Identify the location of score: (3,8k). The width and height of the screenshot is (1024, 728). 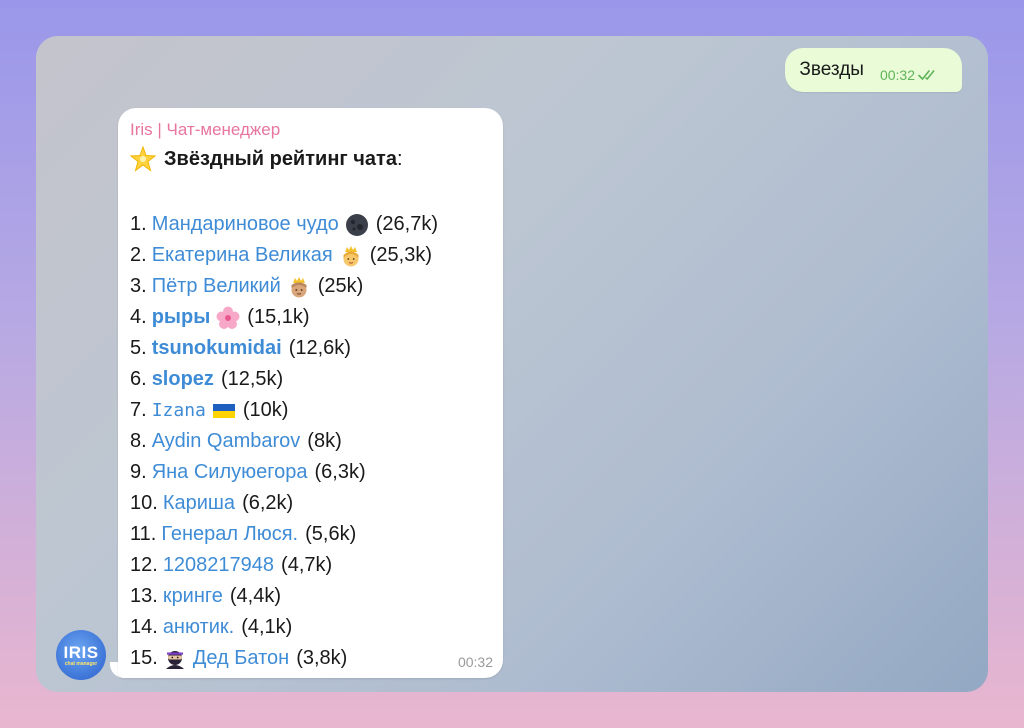
(322, 658).